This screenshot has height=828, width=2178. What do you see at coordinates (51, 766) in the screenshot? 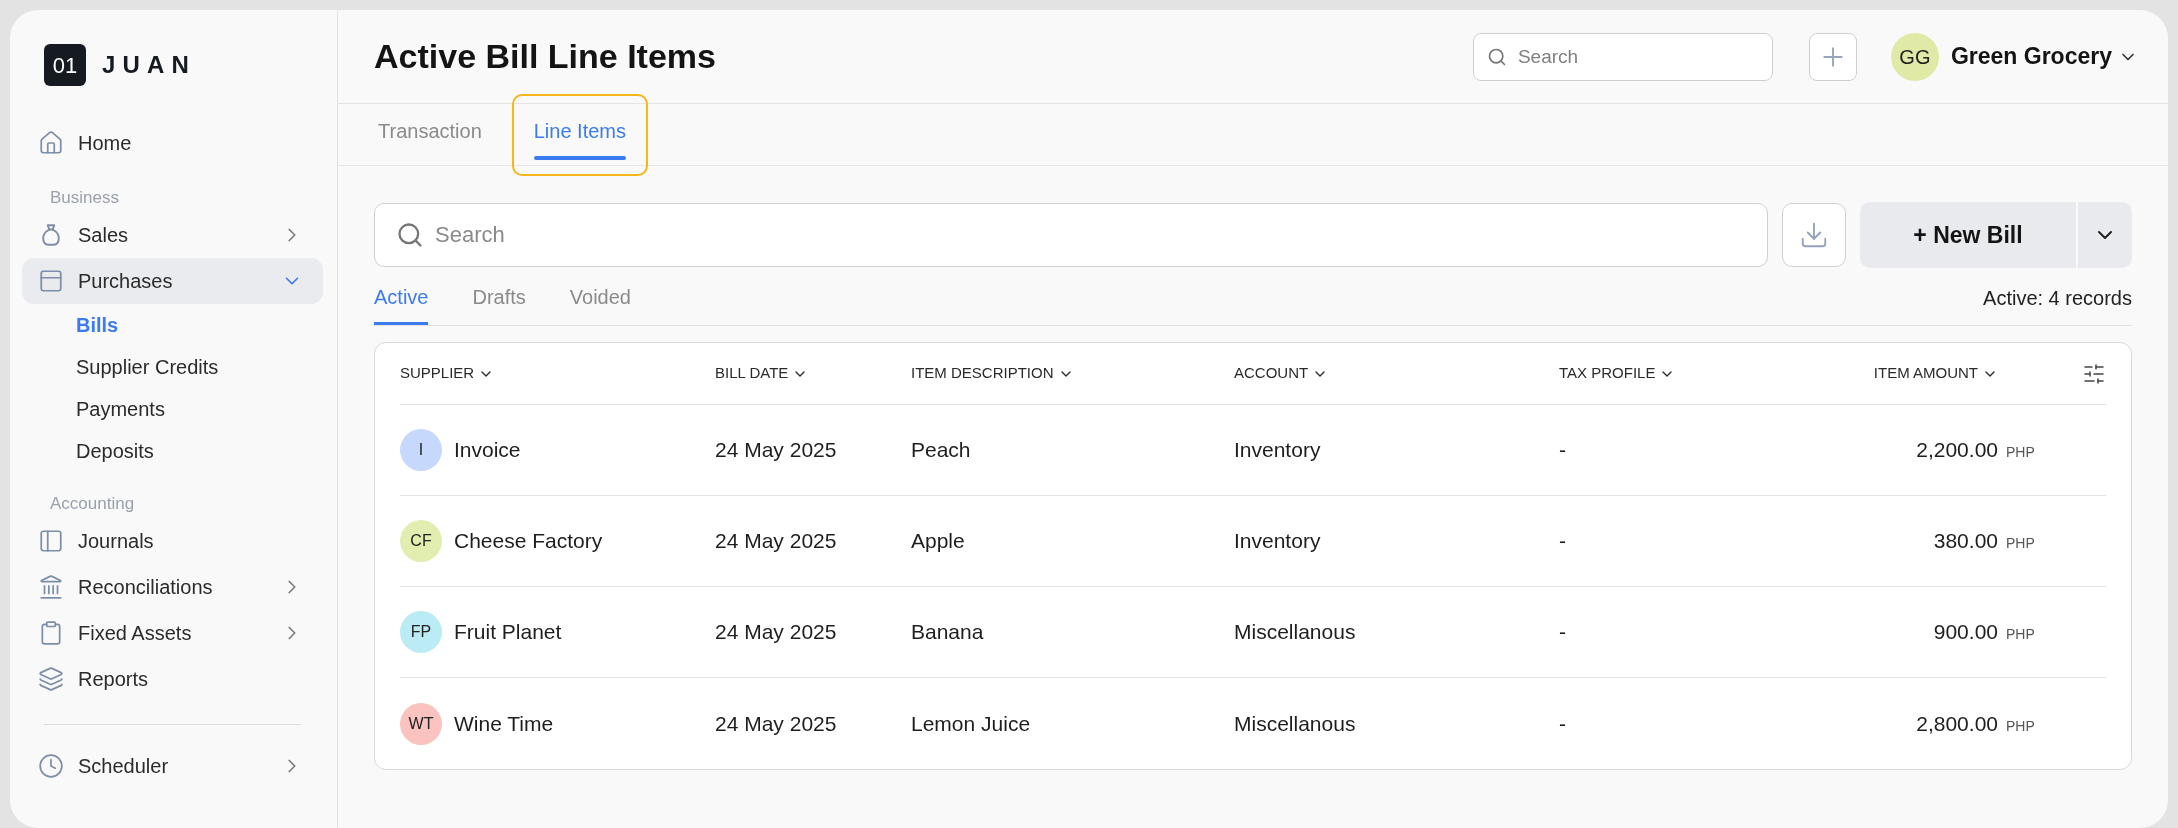
I see `clock-icon` at bounding box center [51, 766].